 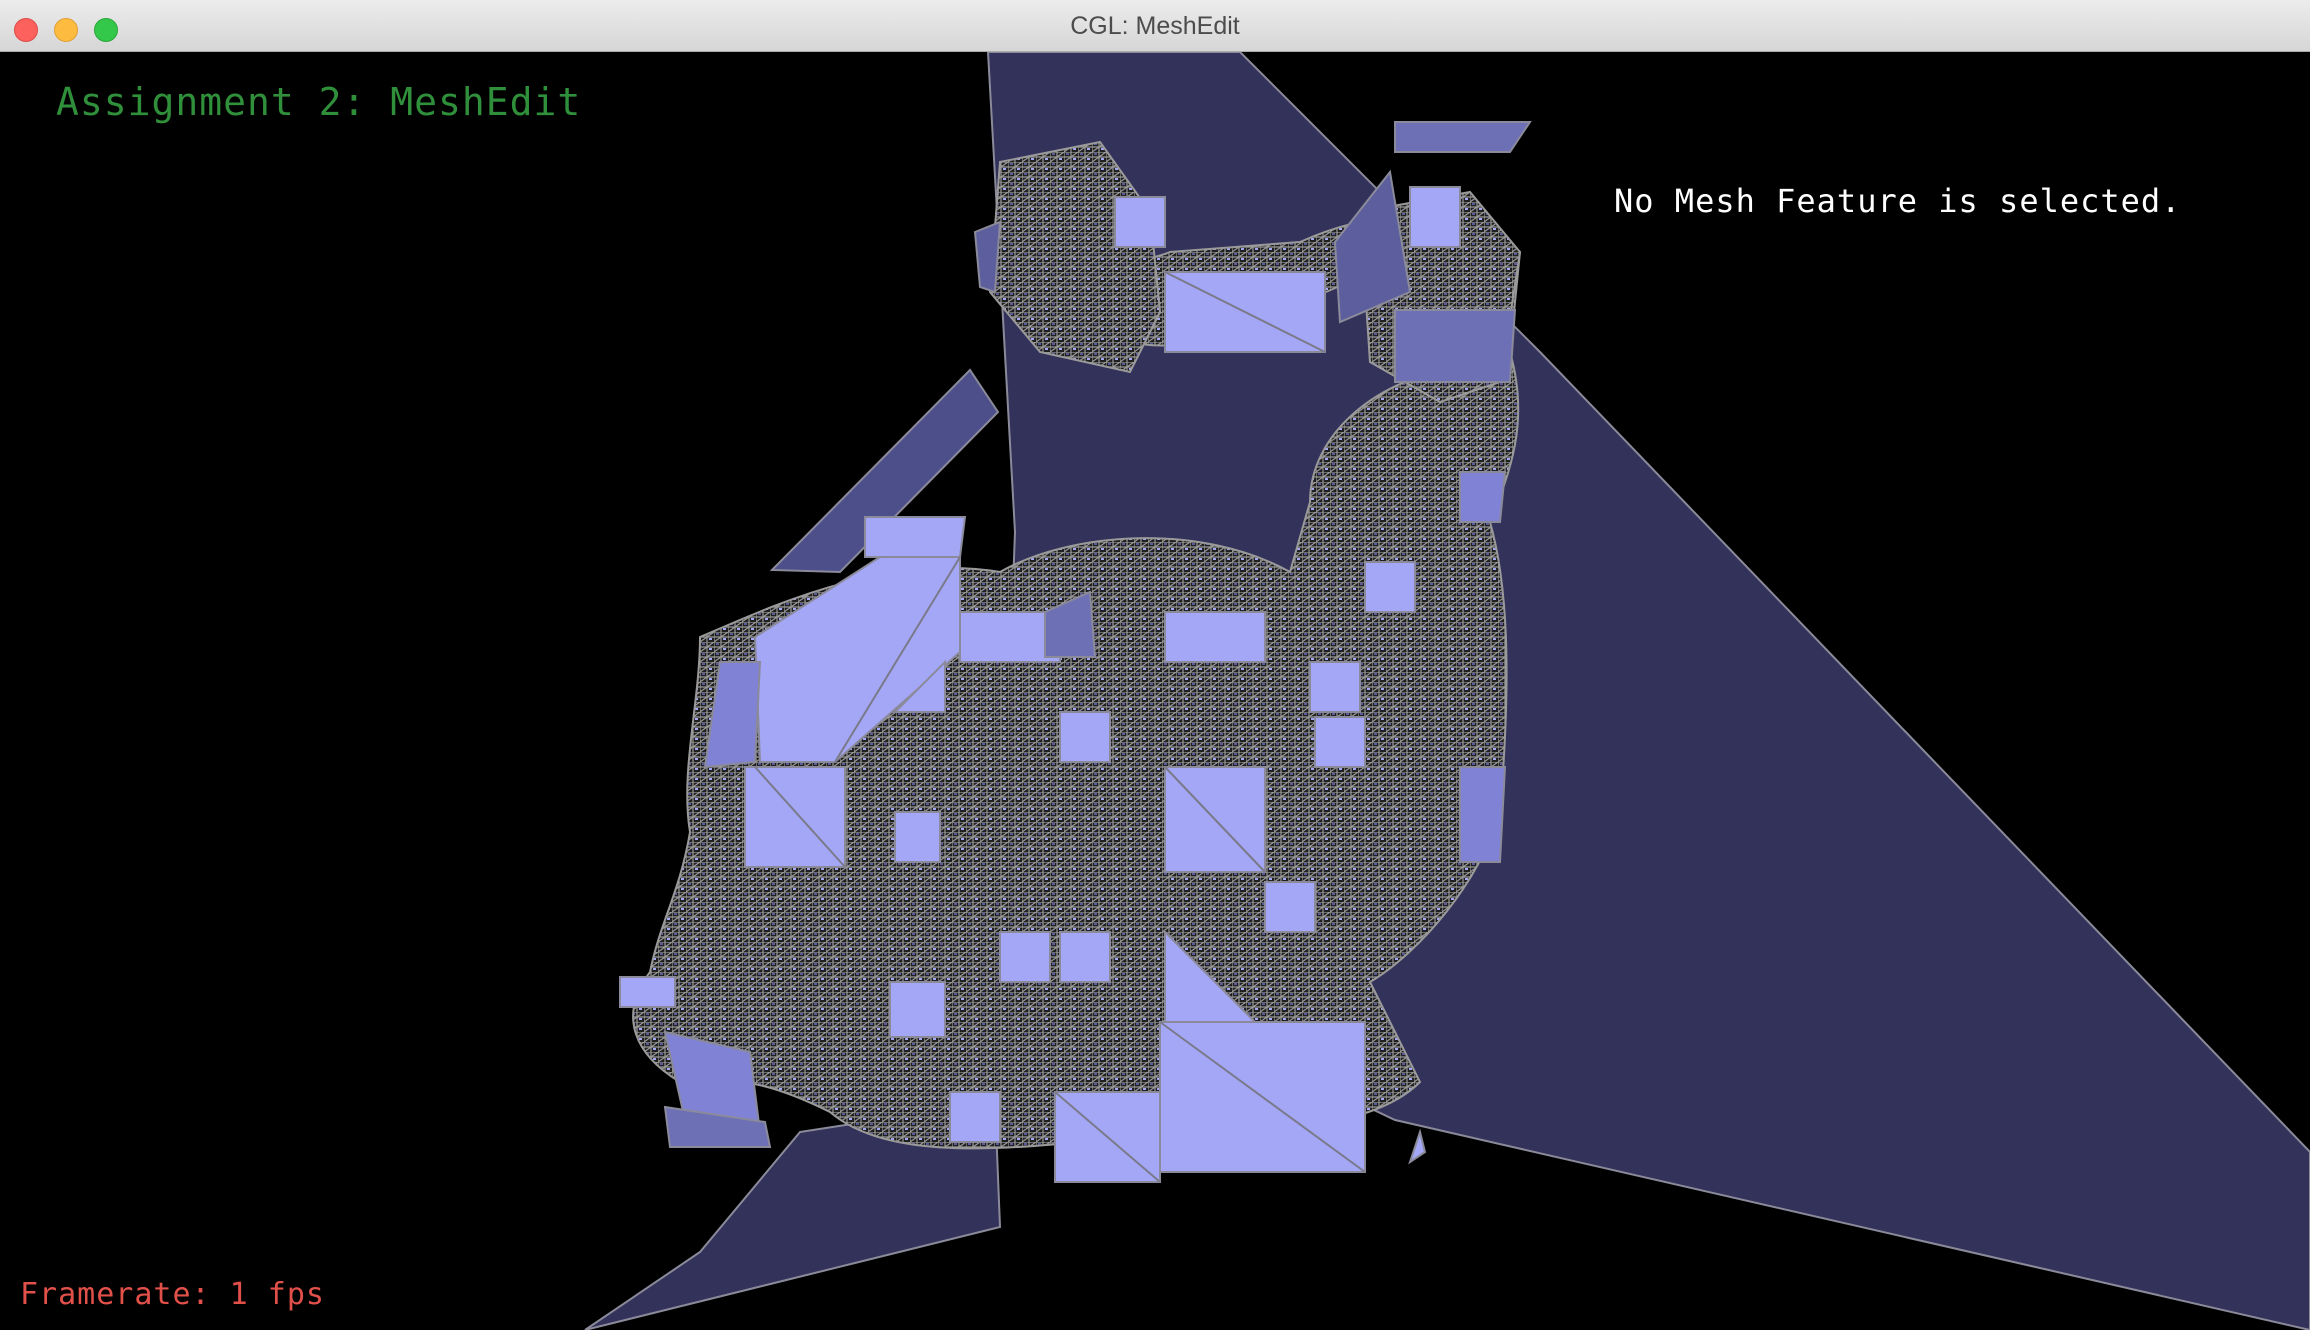 I want to click on title-bar: CGL: MeshEdit, so click(x=1155, y=26).